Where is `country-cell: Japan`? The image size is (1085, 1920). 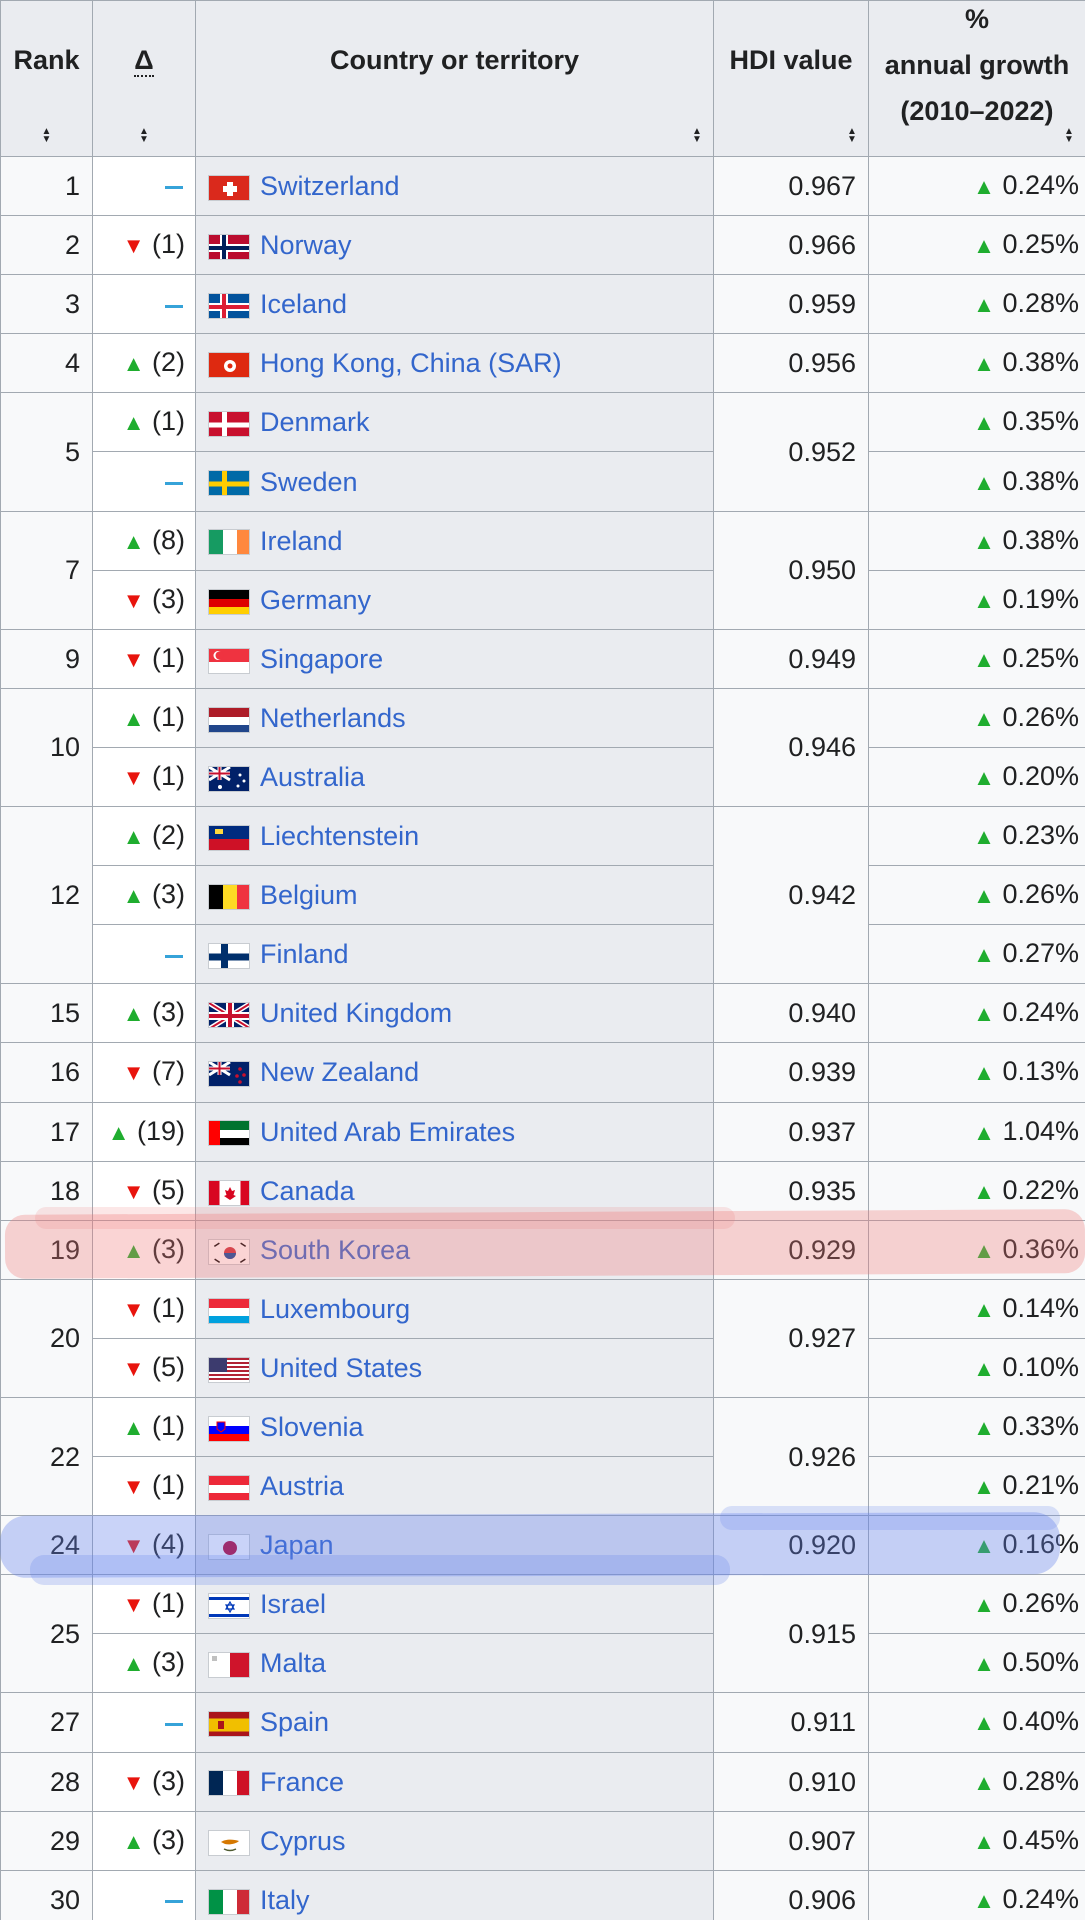 country-cell: Japan is located at coordinates (454, 1545).